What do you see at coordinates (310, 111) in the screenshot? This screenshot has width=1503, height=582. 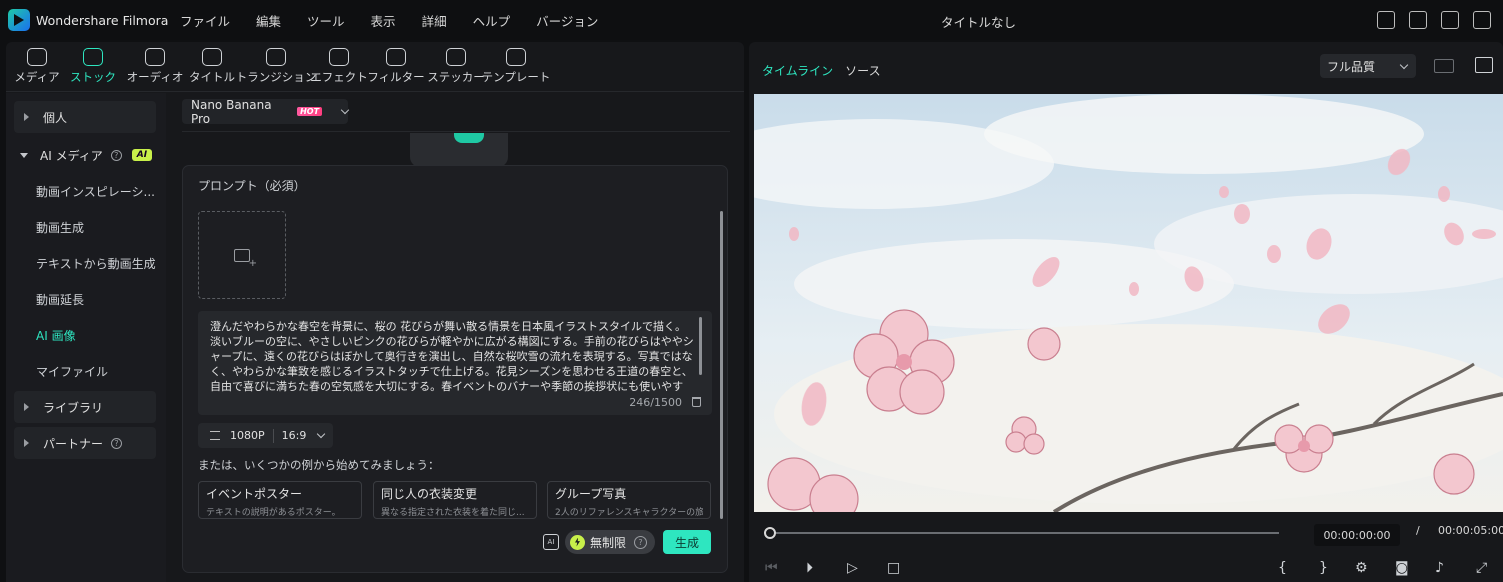 I see `hot-badge: HOT` at bounding box center [310, 111].